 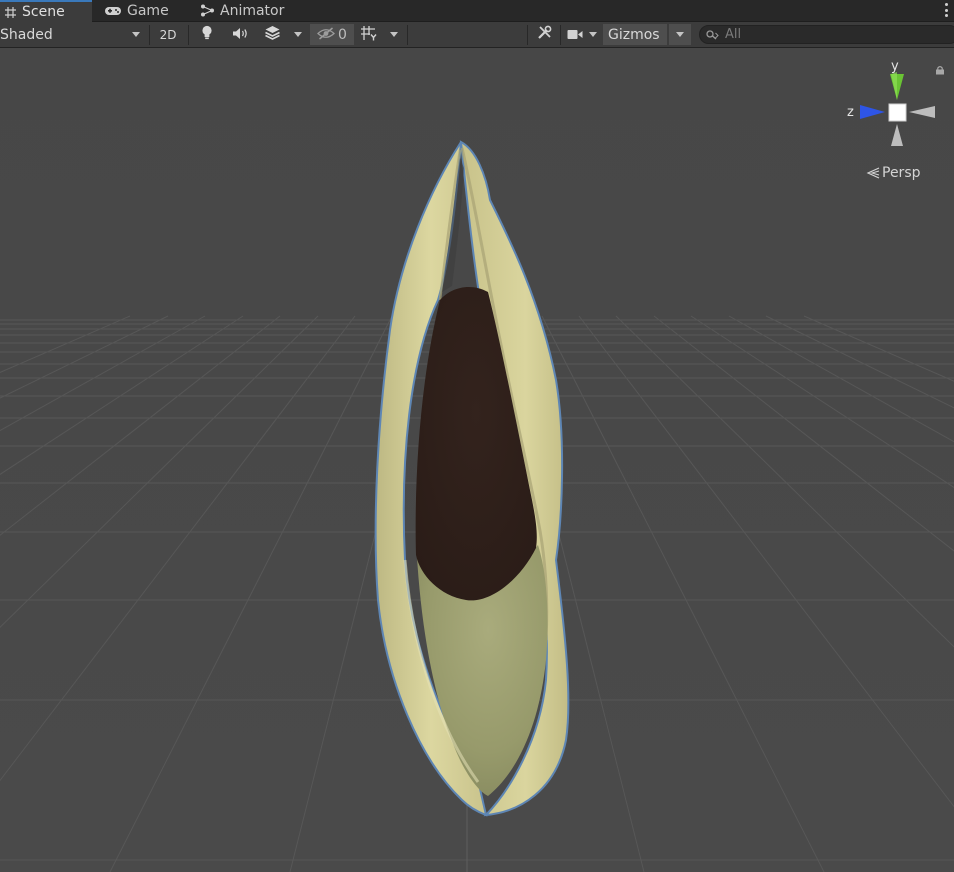 I want to click on projection-label: Persp, so click(x=901, y=173).